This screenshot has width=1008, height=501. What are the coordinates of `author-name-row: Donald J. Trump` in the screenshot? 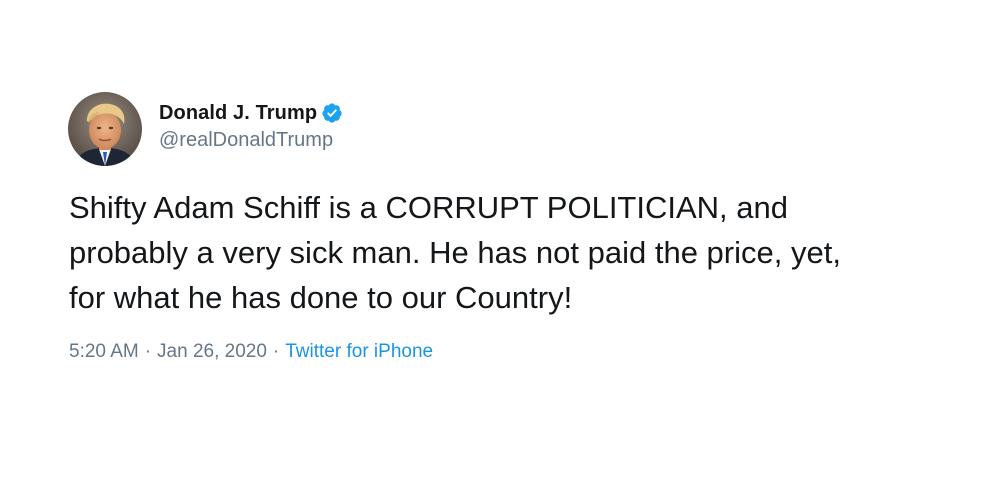 It's located at (251, 113).